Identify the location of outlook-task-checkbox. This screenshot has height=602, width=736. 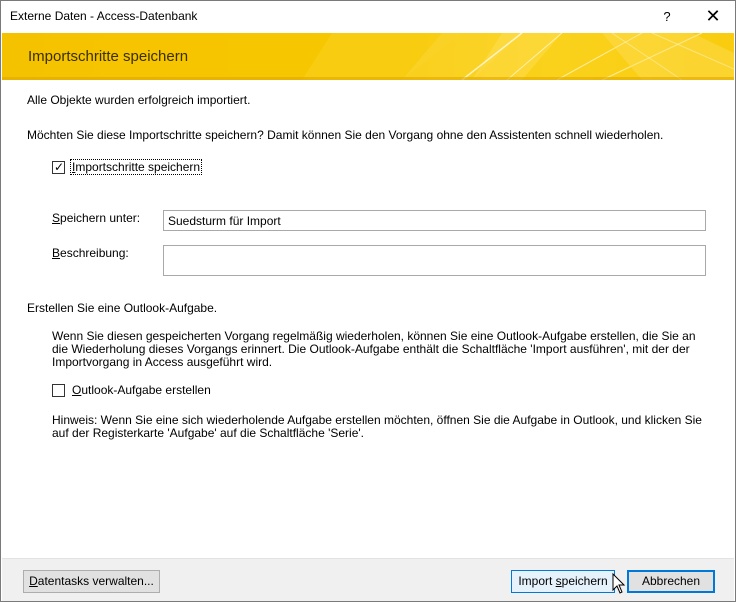
(58, 390).